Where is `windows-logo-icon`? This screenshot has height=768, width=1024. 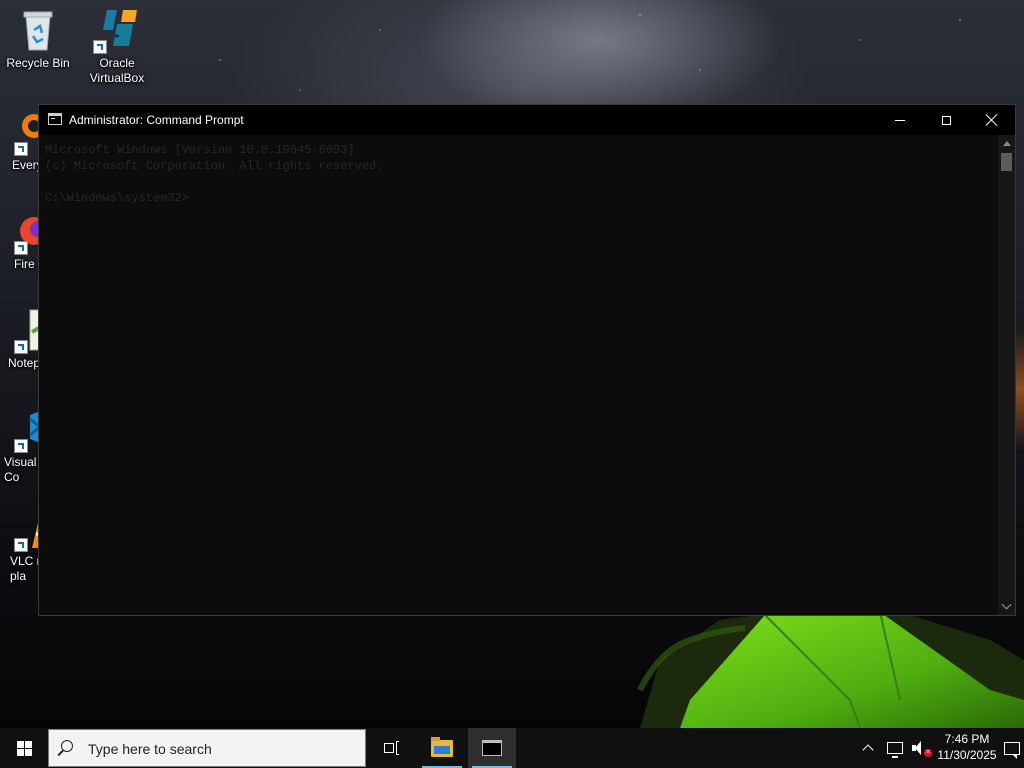
windows-logo-icon is located at coordinates (24, 748).